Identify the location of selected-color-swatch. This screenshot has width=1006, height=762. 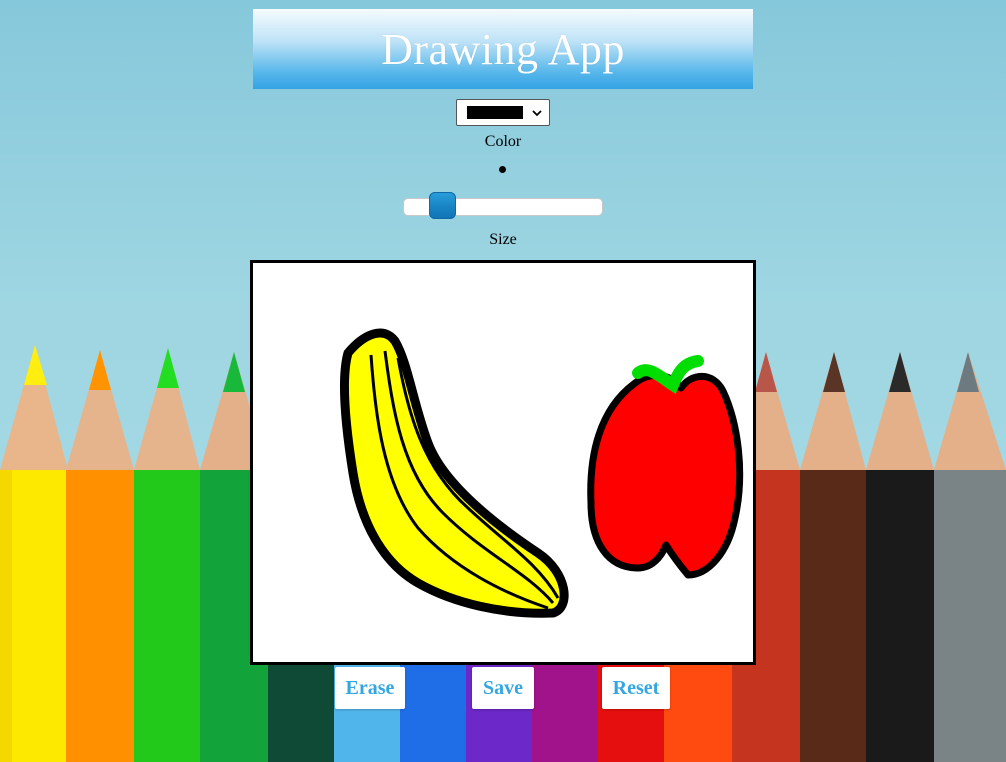
(495, 112).